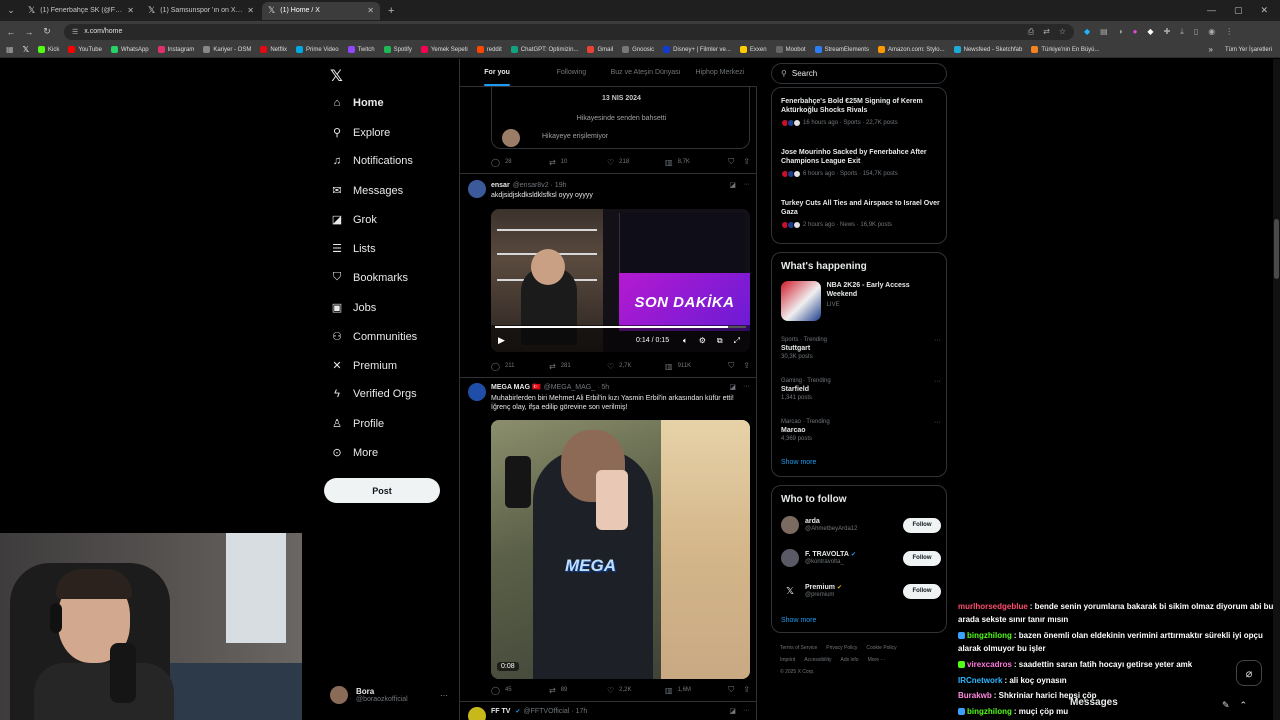 This screenshot has height=720, width=1280. Describe the element at coordinates (75, 32) in the screenshot. I see `site-info-icon: ☰` at that location.